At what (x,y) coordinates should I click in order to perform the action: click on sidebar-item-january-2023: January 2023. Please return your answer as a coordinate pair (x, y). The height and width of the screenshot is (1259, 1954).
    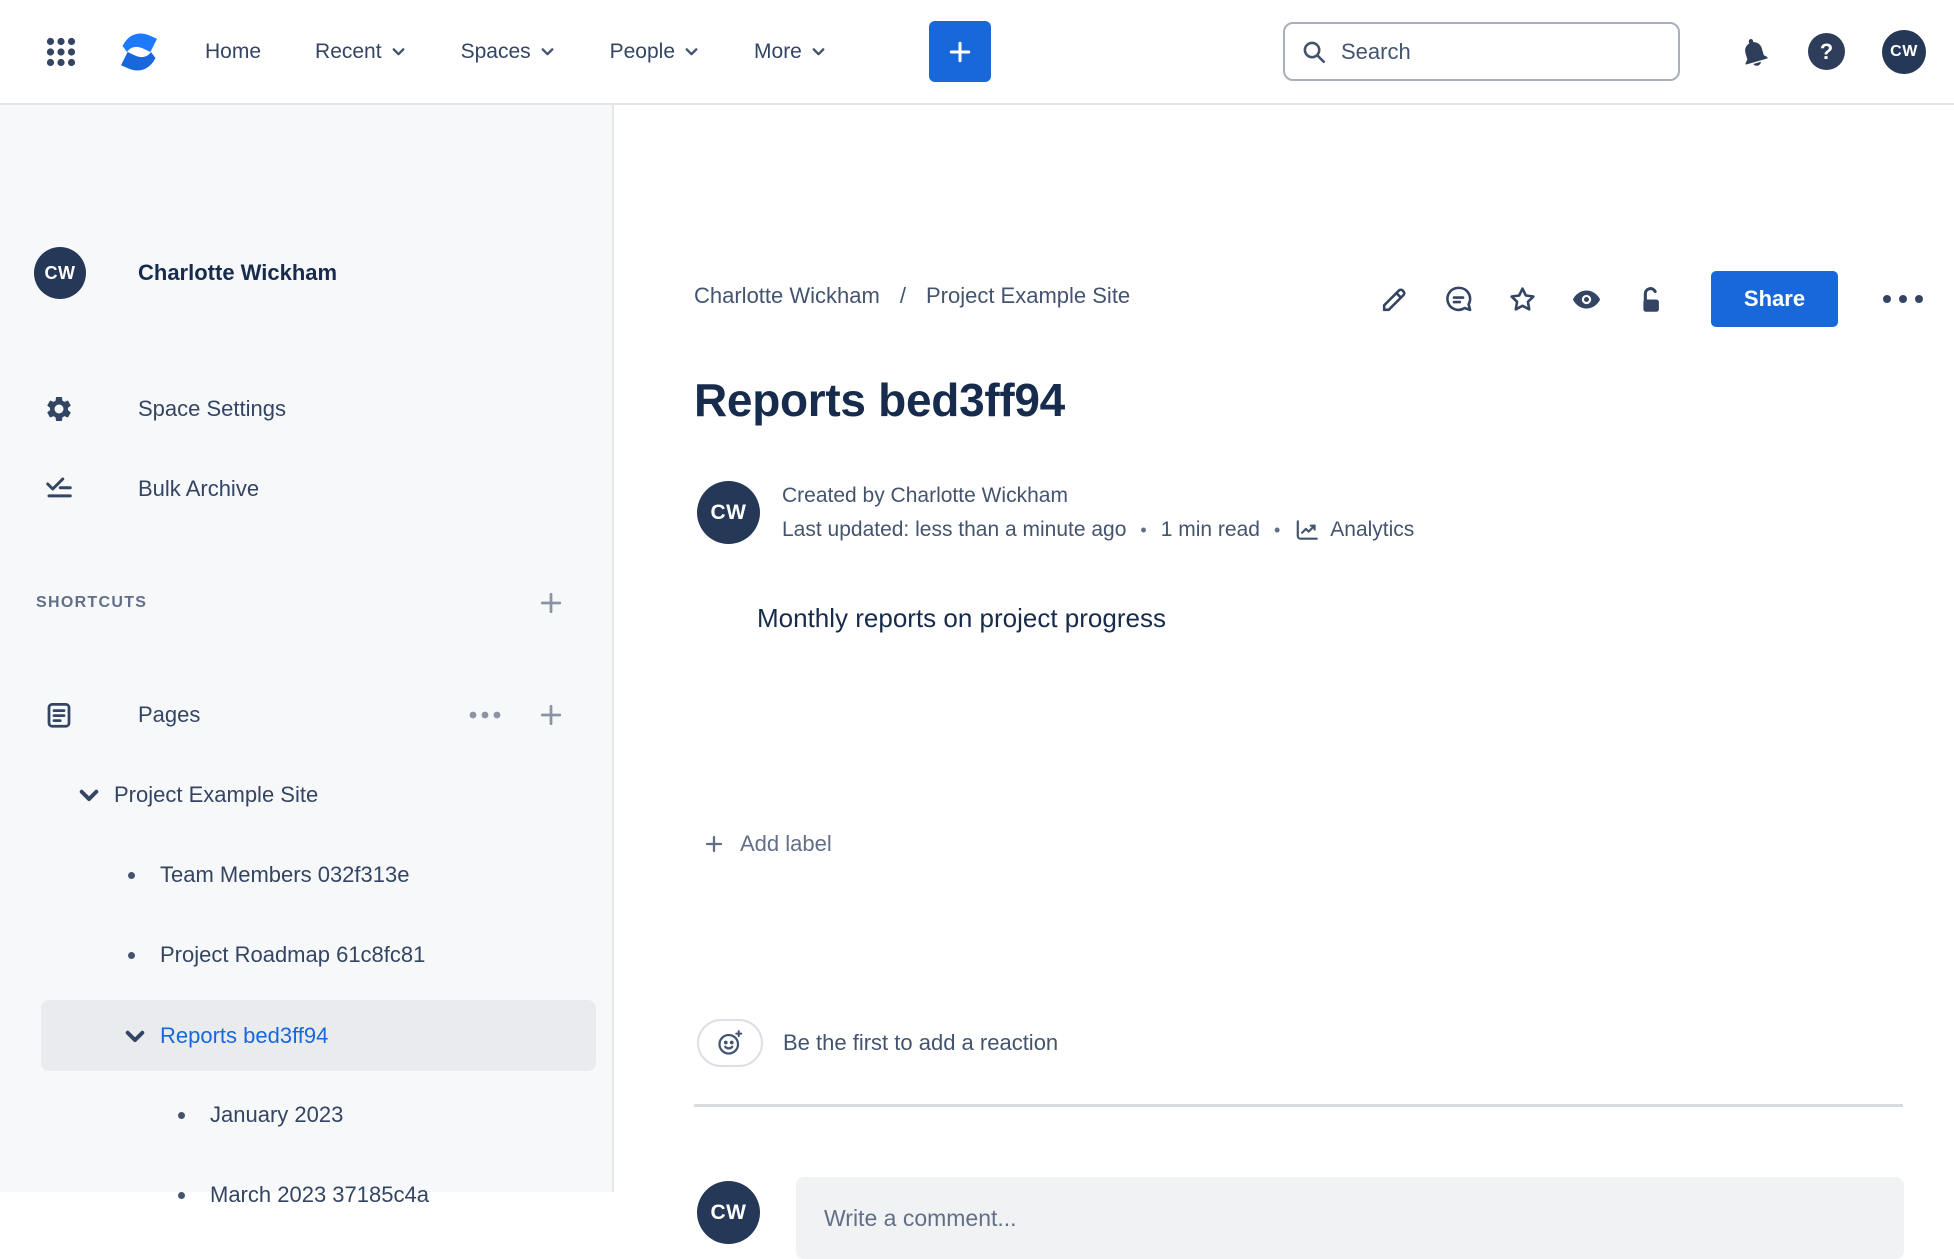
    Looking at the image, I should click on (307, 1115).